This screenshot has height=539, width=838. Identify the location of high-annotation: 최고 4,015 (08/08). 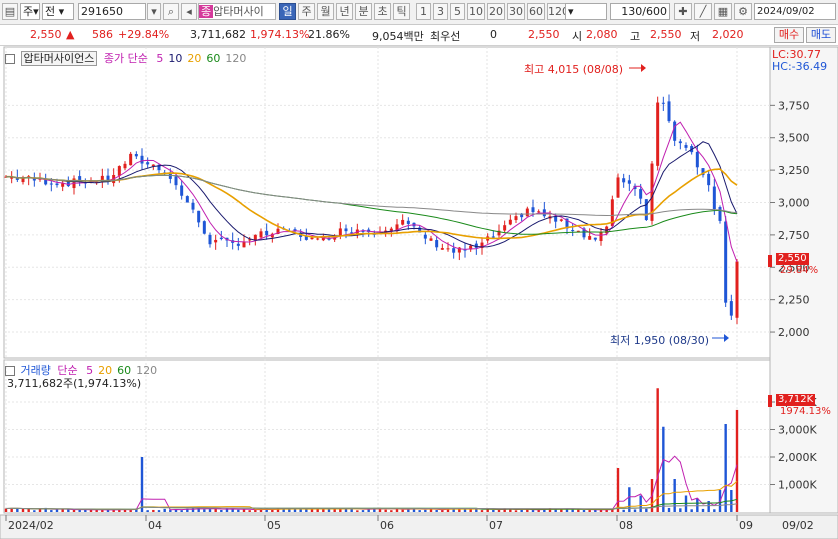
(574, 69).